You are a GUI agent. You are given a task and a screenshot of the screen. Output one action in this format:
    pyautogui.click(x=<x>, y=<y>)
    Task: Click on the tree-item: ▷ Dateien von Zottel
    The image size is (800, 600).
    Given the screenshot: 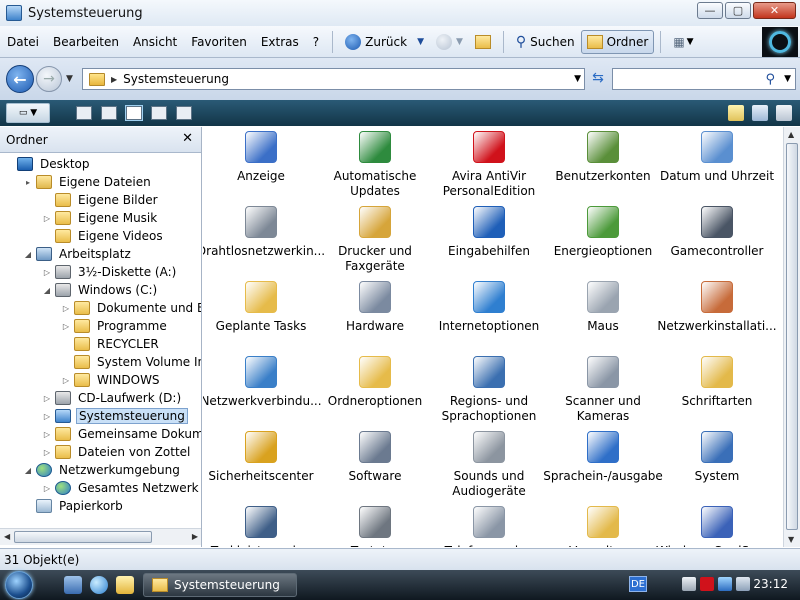 What is the action you would take?
    pyautogui.click(x=117, y=452)
    